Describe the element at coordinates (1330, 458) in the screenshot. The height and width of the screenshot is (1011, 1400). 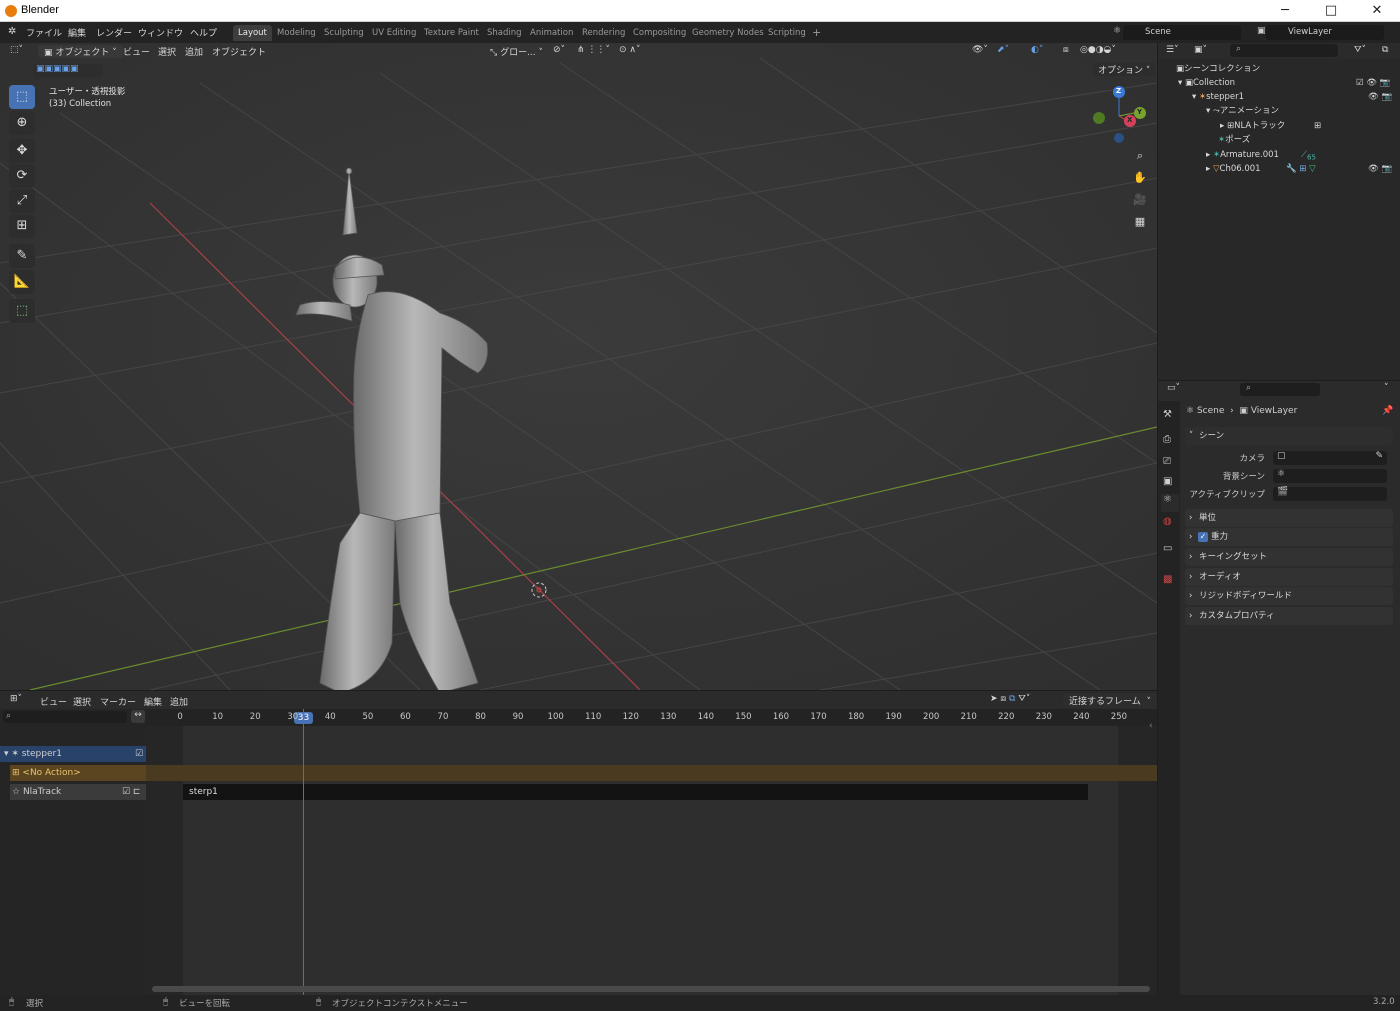
I see `camera-field: ▢ ✎` at that location.